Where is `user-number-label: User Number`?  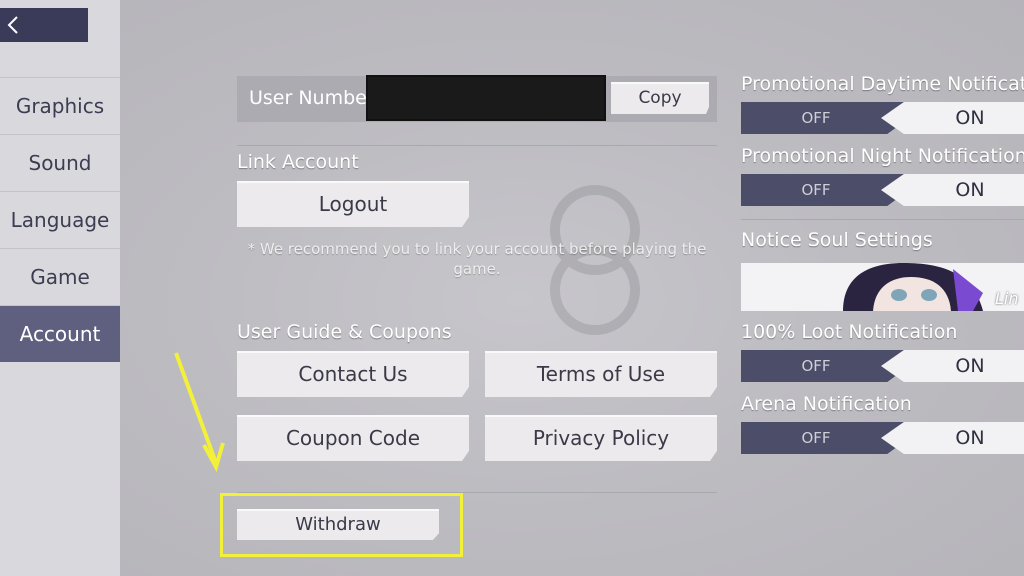
user-number-label: User Number is located at coordinates (312, 98).